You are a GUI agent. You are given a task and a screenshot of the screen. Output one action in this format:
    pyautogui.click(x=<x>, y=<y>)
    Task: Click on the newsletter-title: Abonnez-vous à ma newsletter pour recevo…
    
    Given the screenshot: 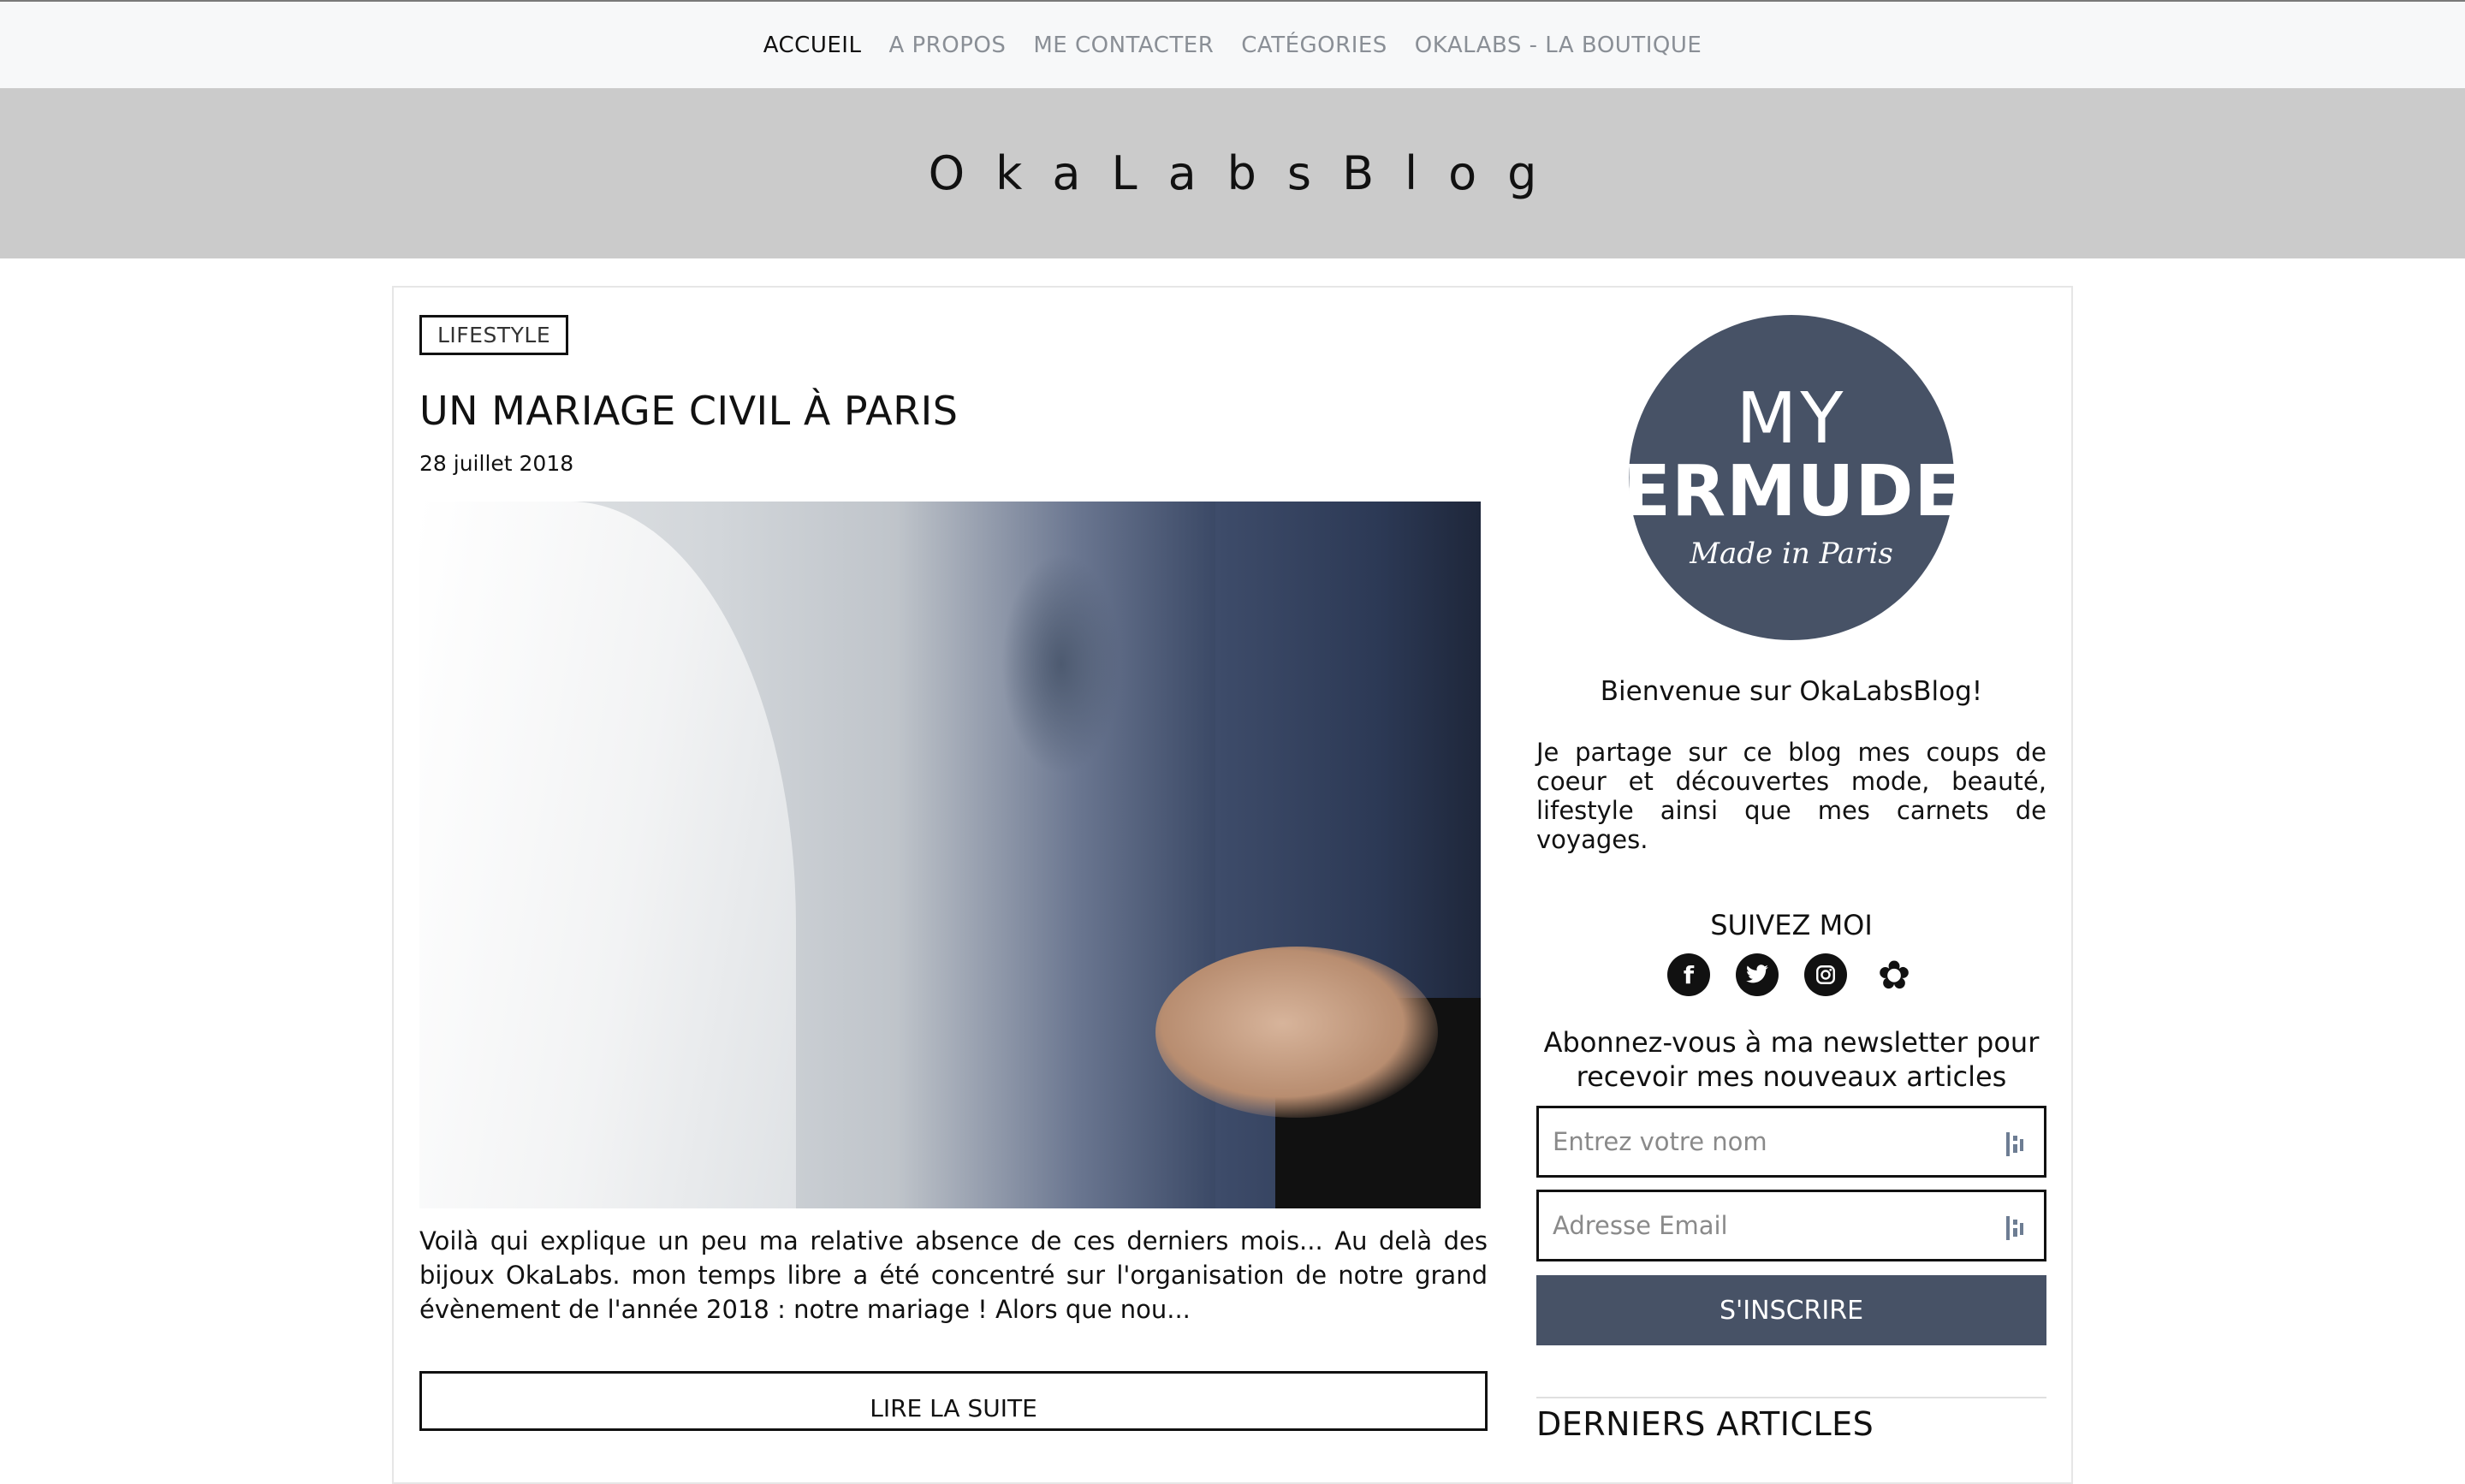 What is the action you would take?
    pyautogui.click(x=1791, y=1060)
    